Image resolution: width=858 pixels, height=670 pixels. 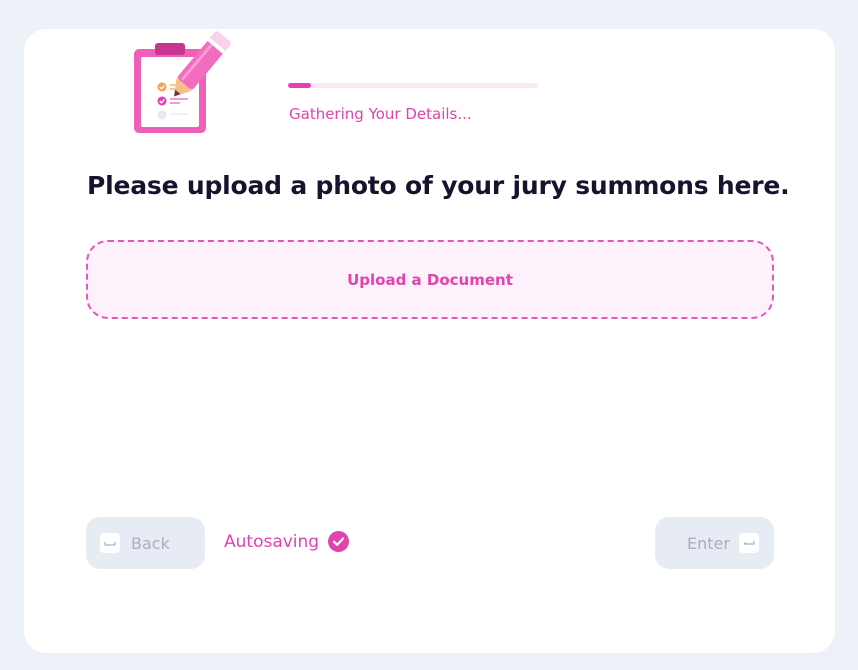 I want to click on upload-document-dropzone: Upload a Document, so click(x=430, y=279).